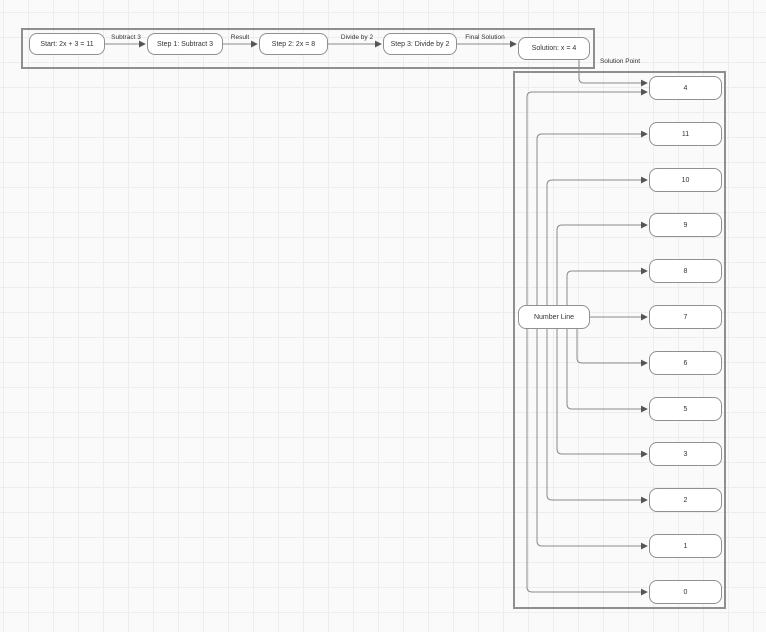 This screenshot has height=632, width=766. I want to click on flow-node-step2: Step 2: 2x = 8, so click(293, 44).